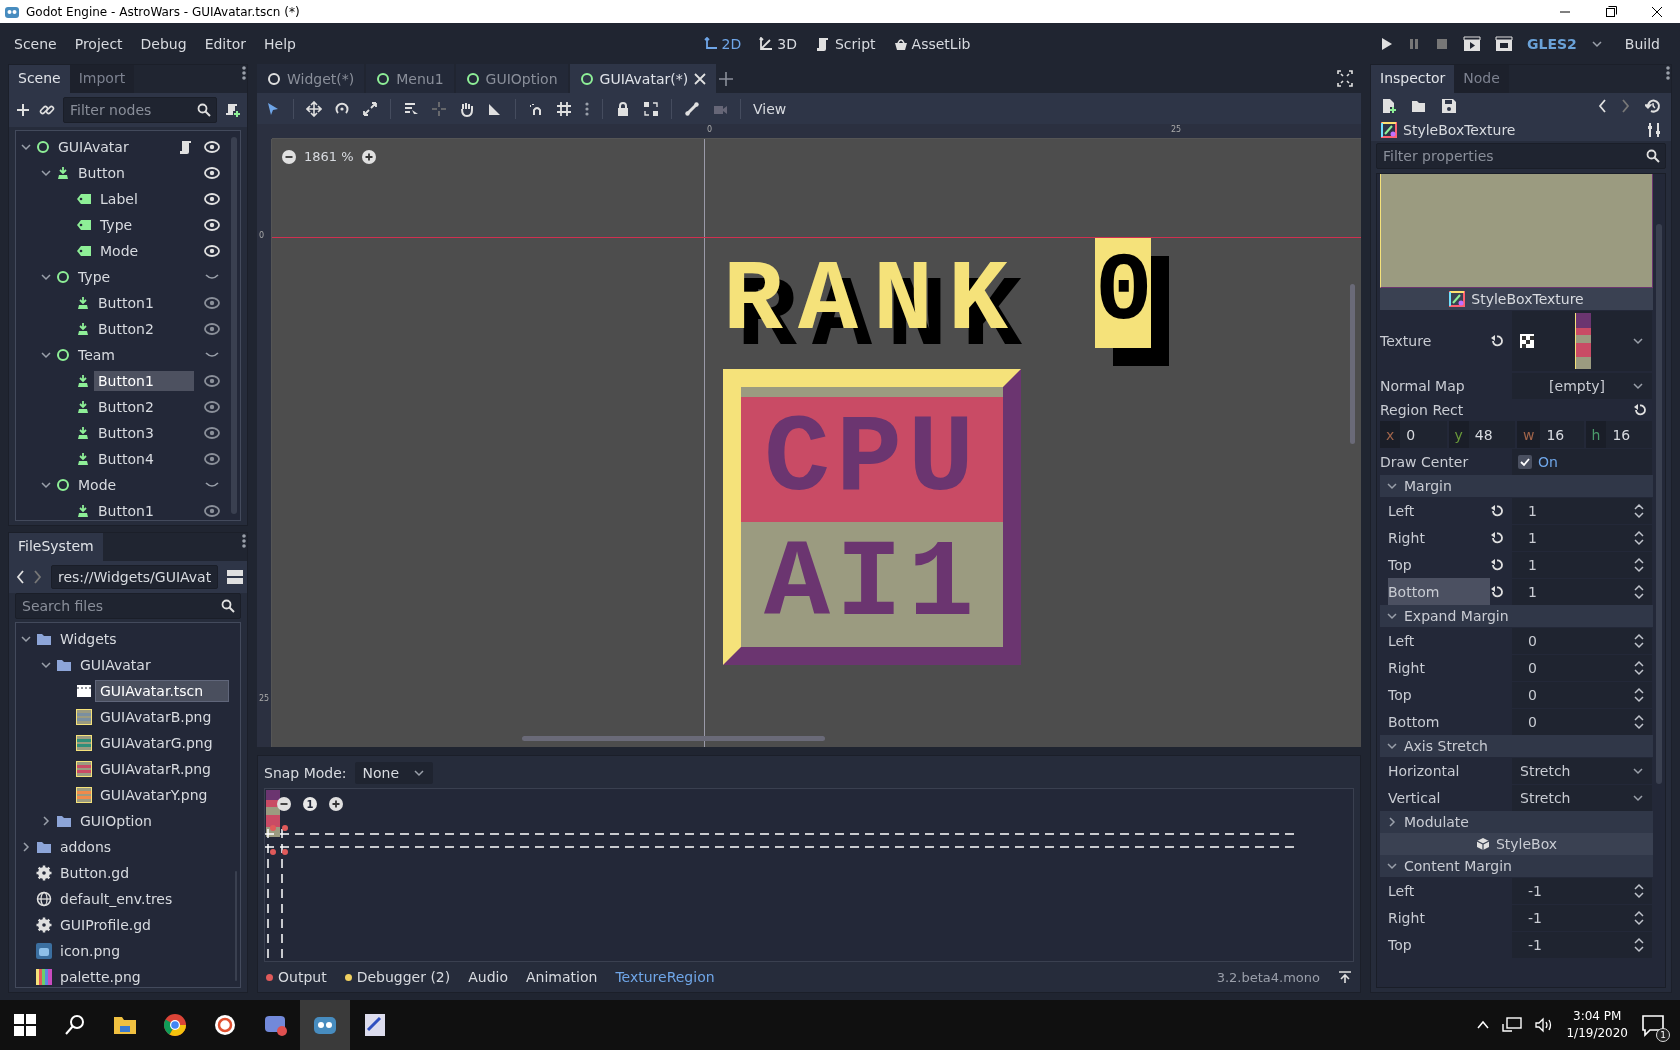  I want to click on file-item: GUIOption, so click(116, 821).